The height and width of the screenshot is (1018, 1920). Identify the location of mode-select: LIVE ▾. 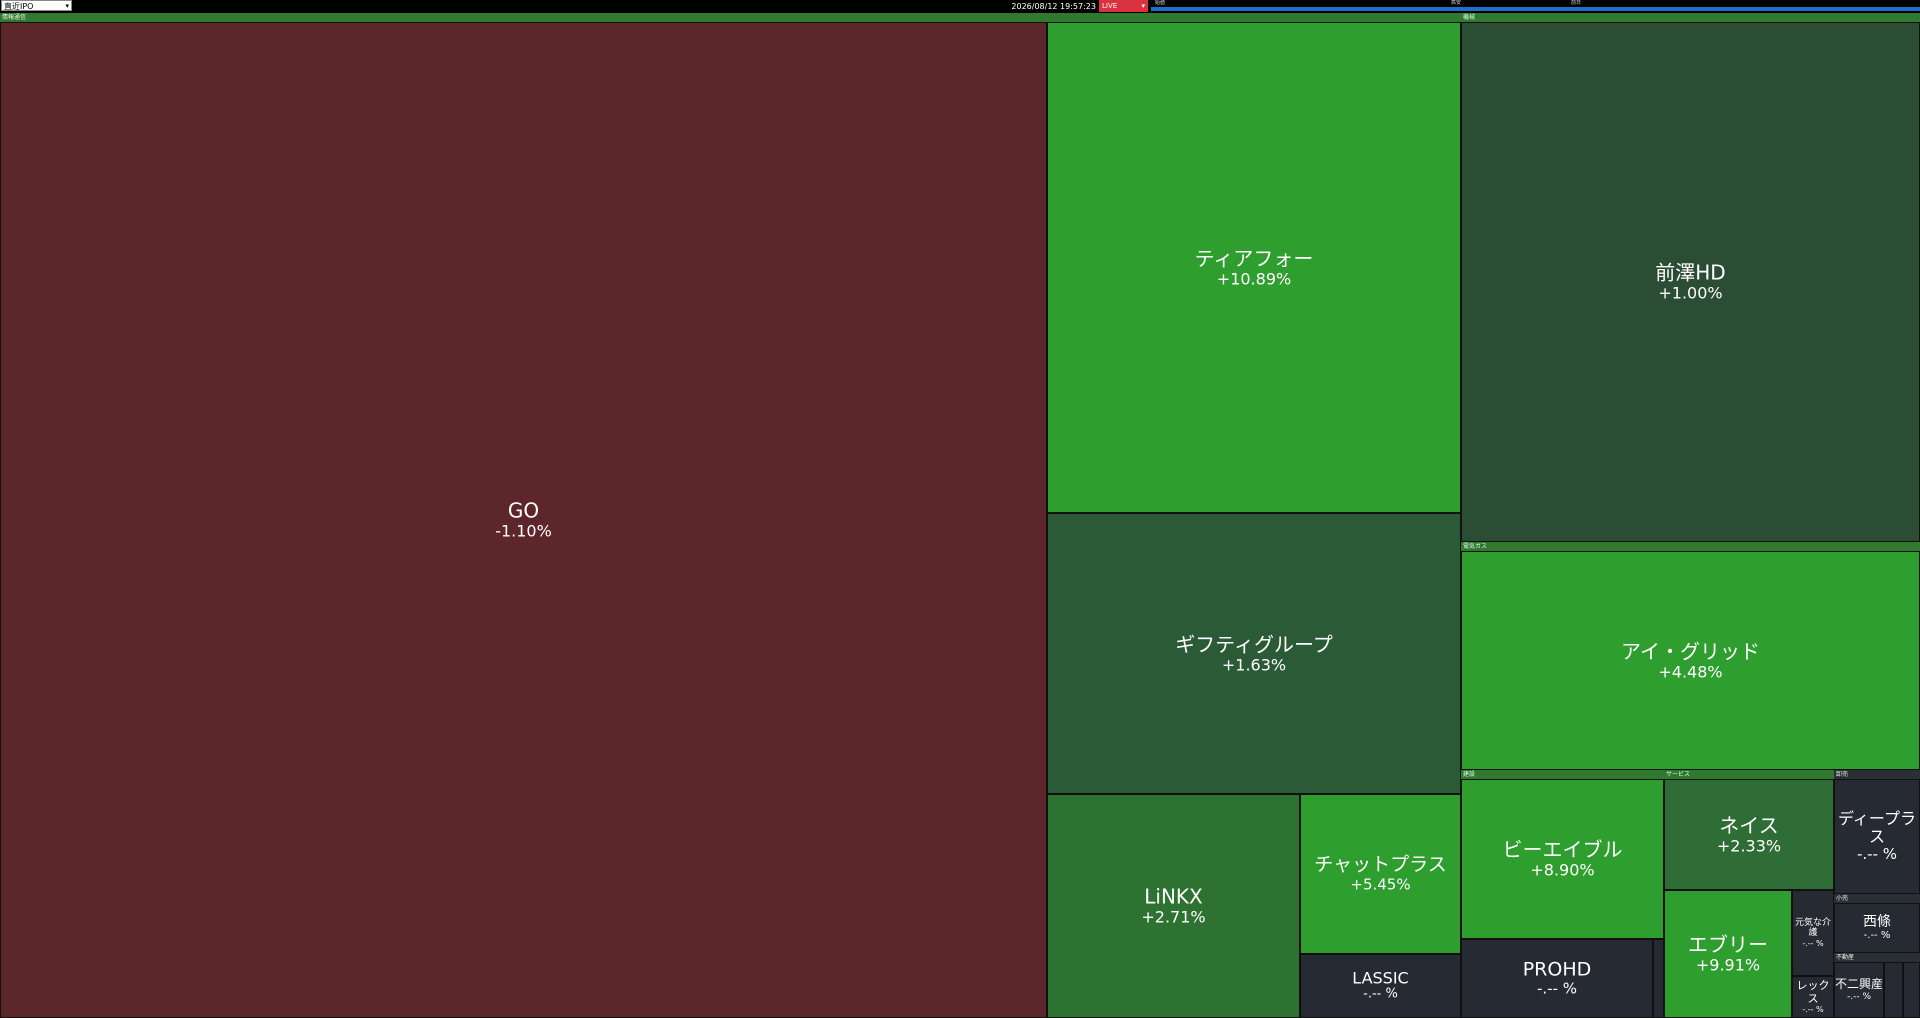
(1123, 6).